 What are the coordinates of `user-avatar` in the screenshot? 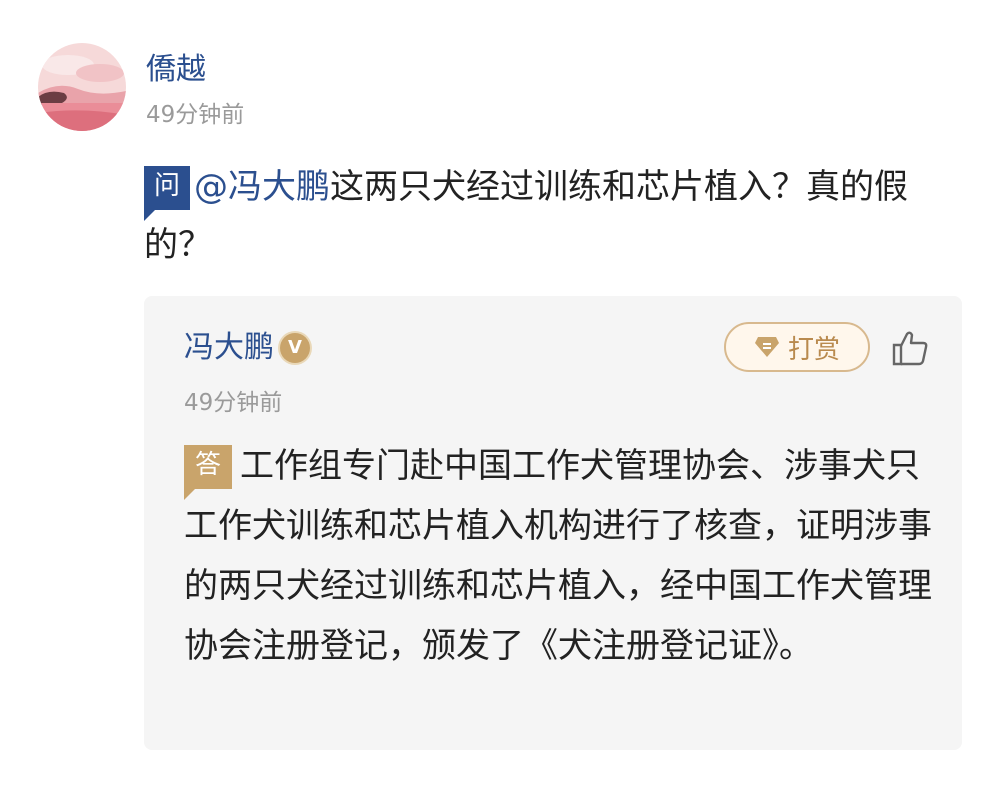 It's located at (82, 87).